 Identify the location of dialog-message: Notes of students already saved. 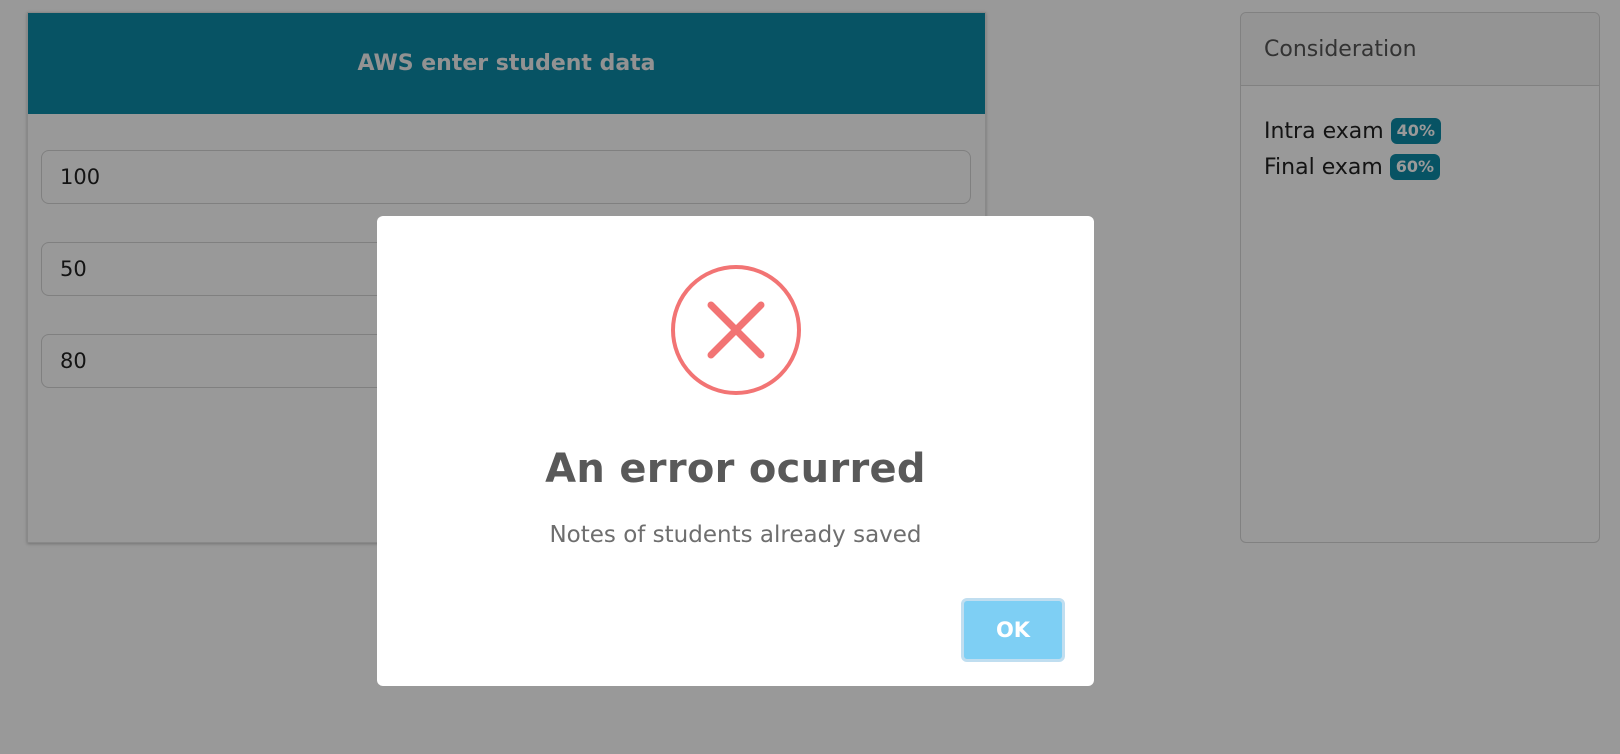
(735, 535).